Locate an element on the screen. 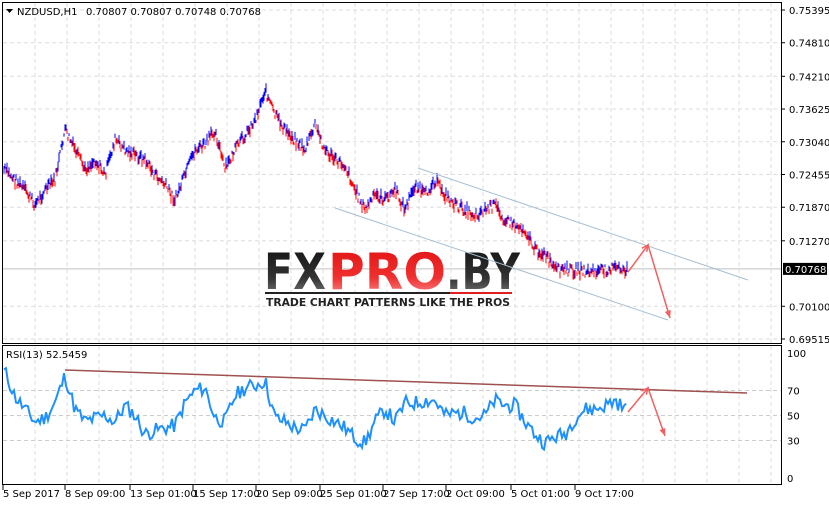 The height and width of the screenshot is (505, 829). rsi-tick-label: 50 is located at coordinates (793, 417).